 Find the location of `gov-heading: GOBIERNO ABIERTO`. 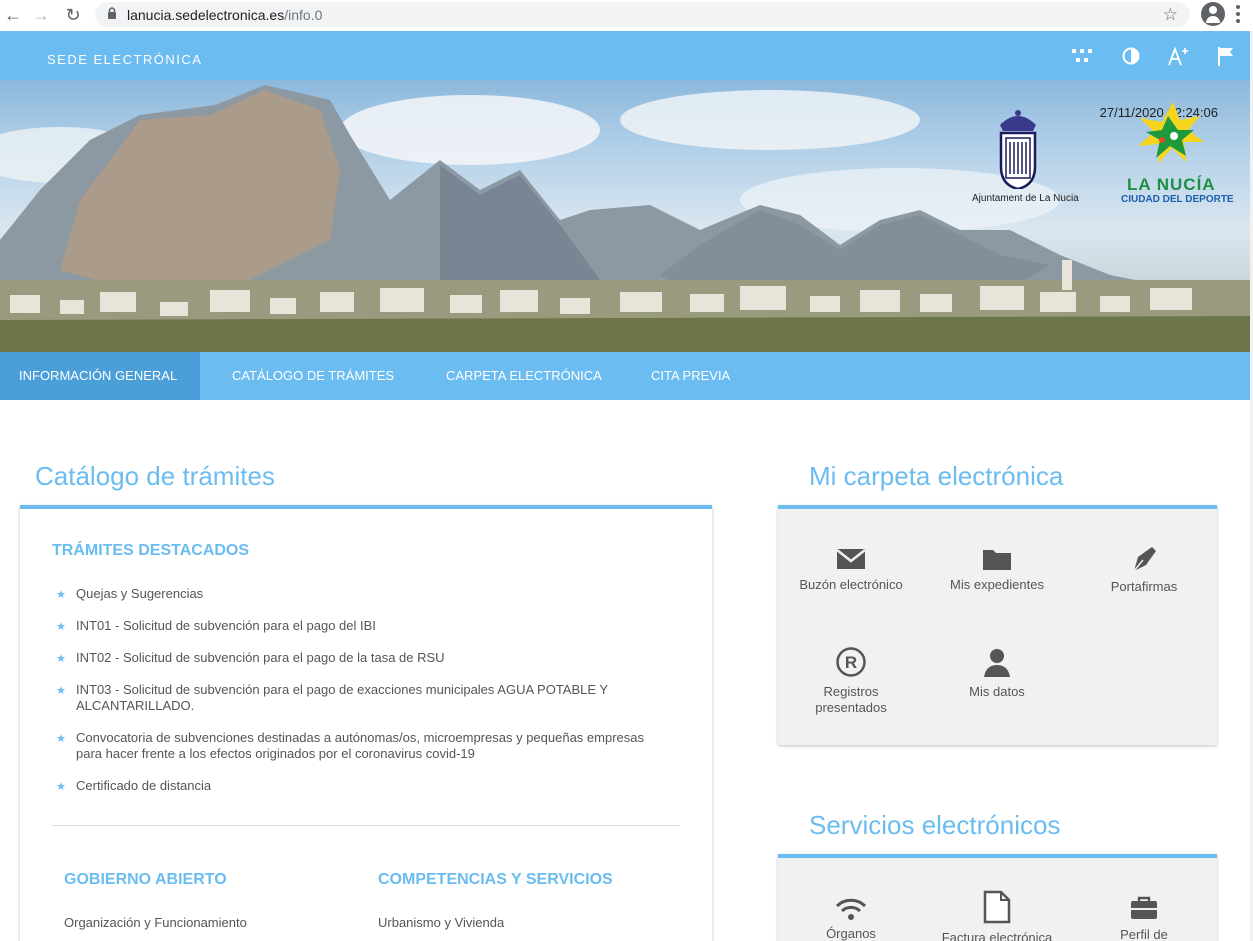

gov-heading: GOBIERNO ABIERTO is located at coordinates (145, 879).